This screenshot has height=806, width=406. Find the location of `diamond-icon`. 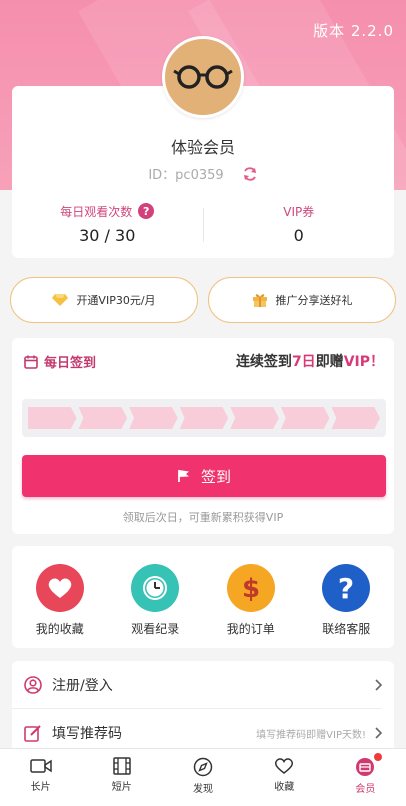

diamond-icon is located at coordinates (60, 300).